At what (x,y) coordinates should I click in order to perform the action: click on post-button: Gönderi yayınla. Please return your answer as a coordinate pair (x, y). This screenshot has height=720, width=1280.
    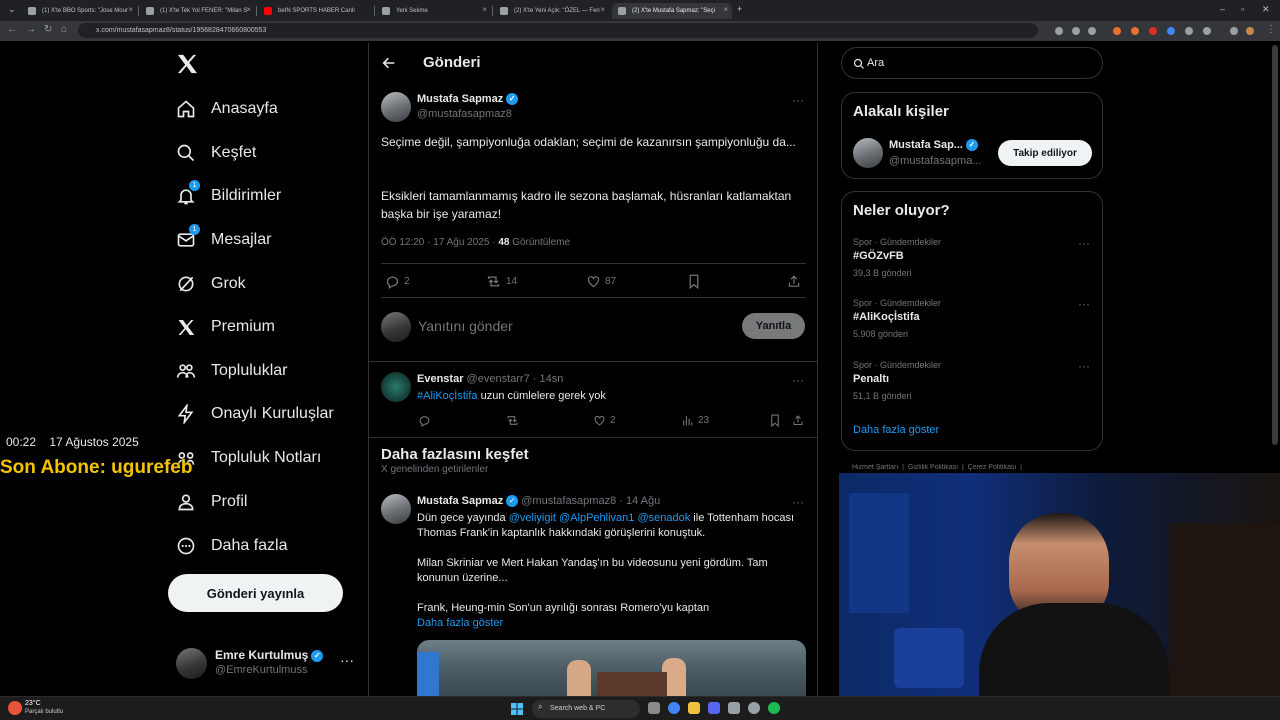
    Looking at the image, I should click on (255, 593).